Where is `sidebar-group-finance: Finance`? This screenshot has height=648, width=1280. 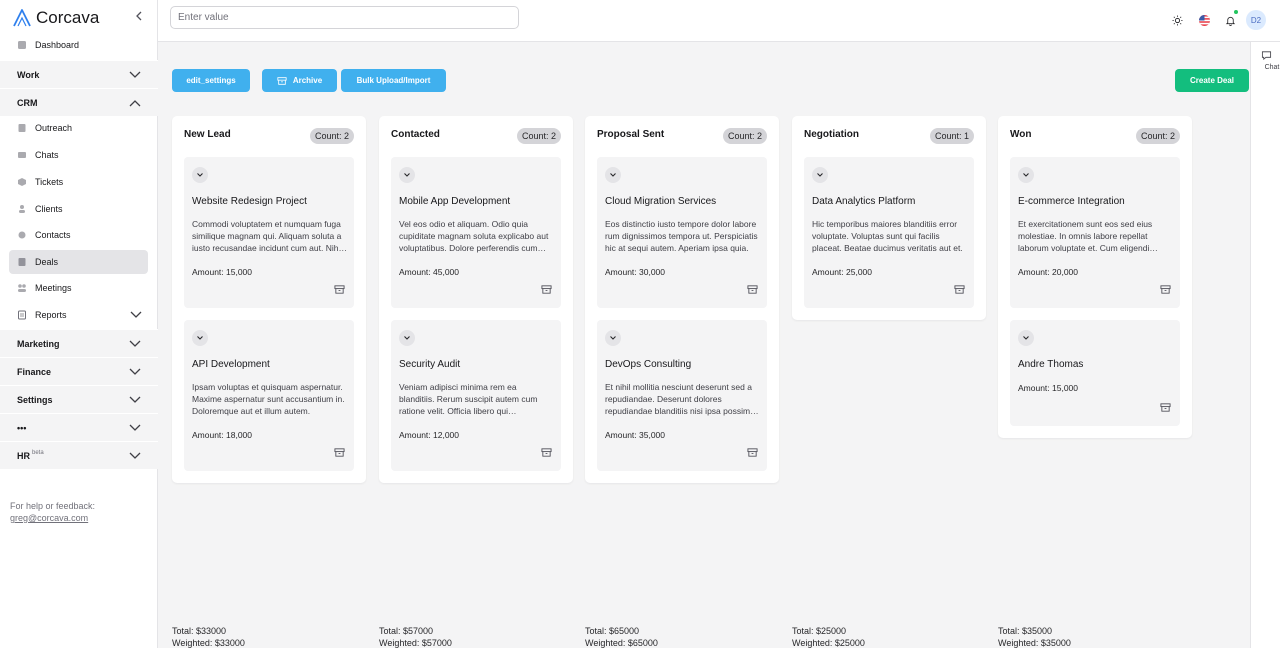 sidebar-group-finance: Finance is located at coordinates (79, 371).